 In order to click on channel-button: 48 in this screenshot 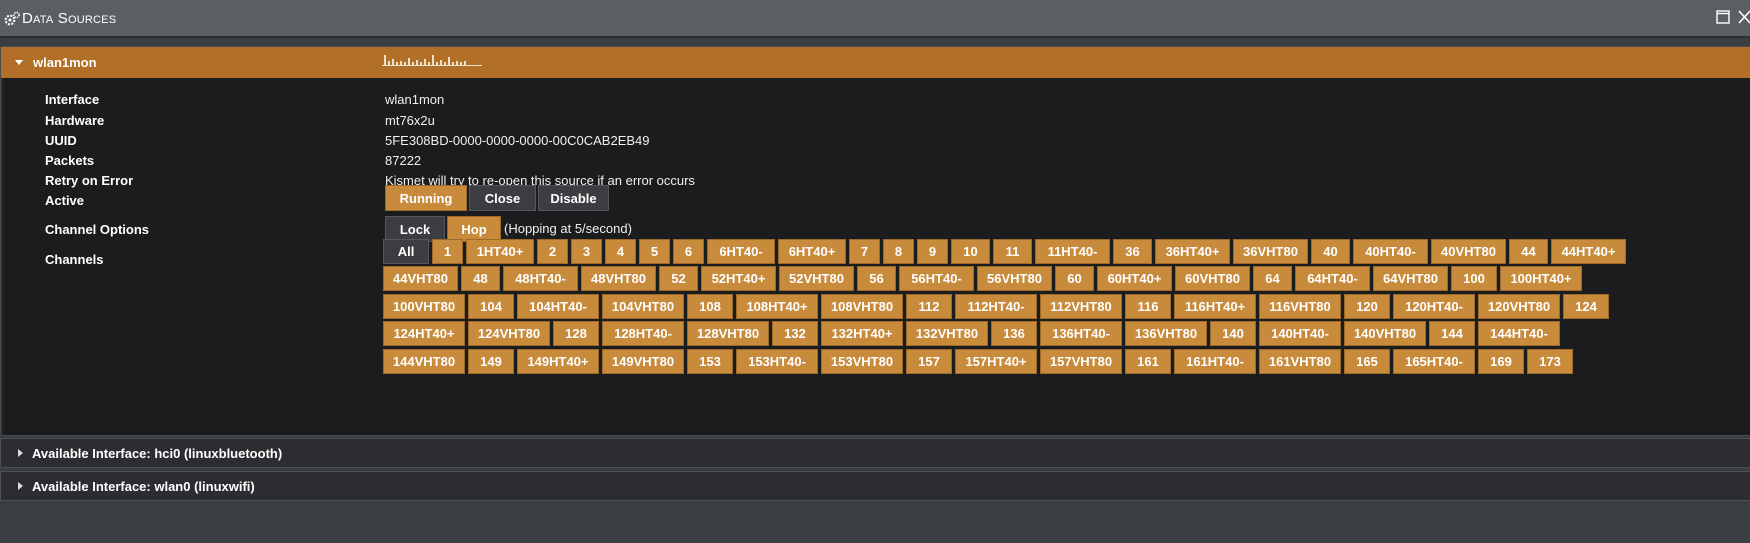, I will do `click(480, 278)`.